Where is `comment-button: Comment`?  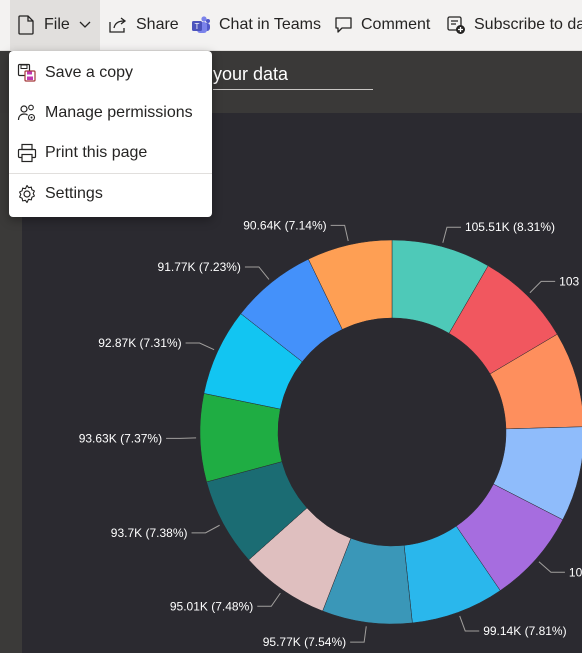 comment-button: Comment is located at coordinates (382, 25).